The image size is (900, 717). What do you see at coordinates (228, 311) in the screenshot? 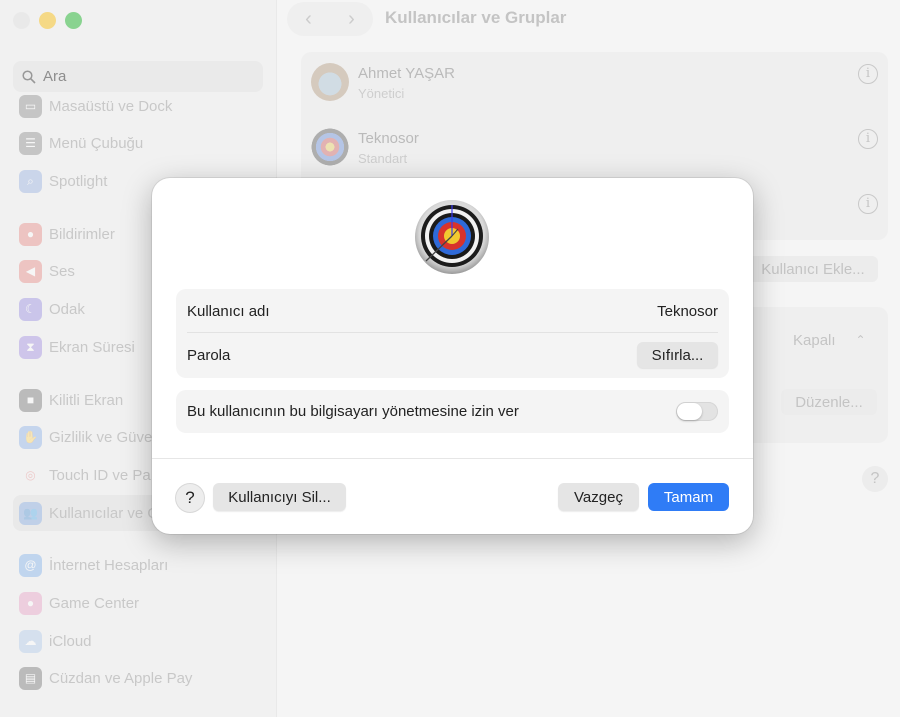
I see `username-label: Kullanıcı adı` at bounding box center [228, 311].